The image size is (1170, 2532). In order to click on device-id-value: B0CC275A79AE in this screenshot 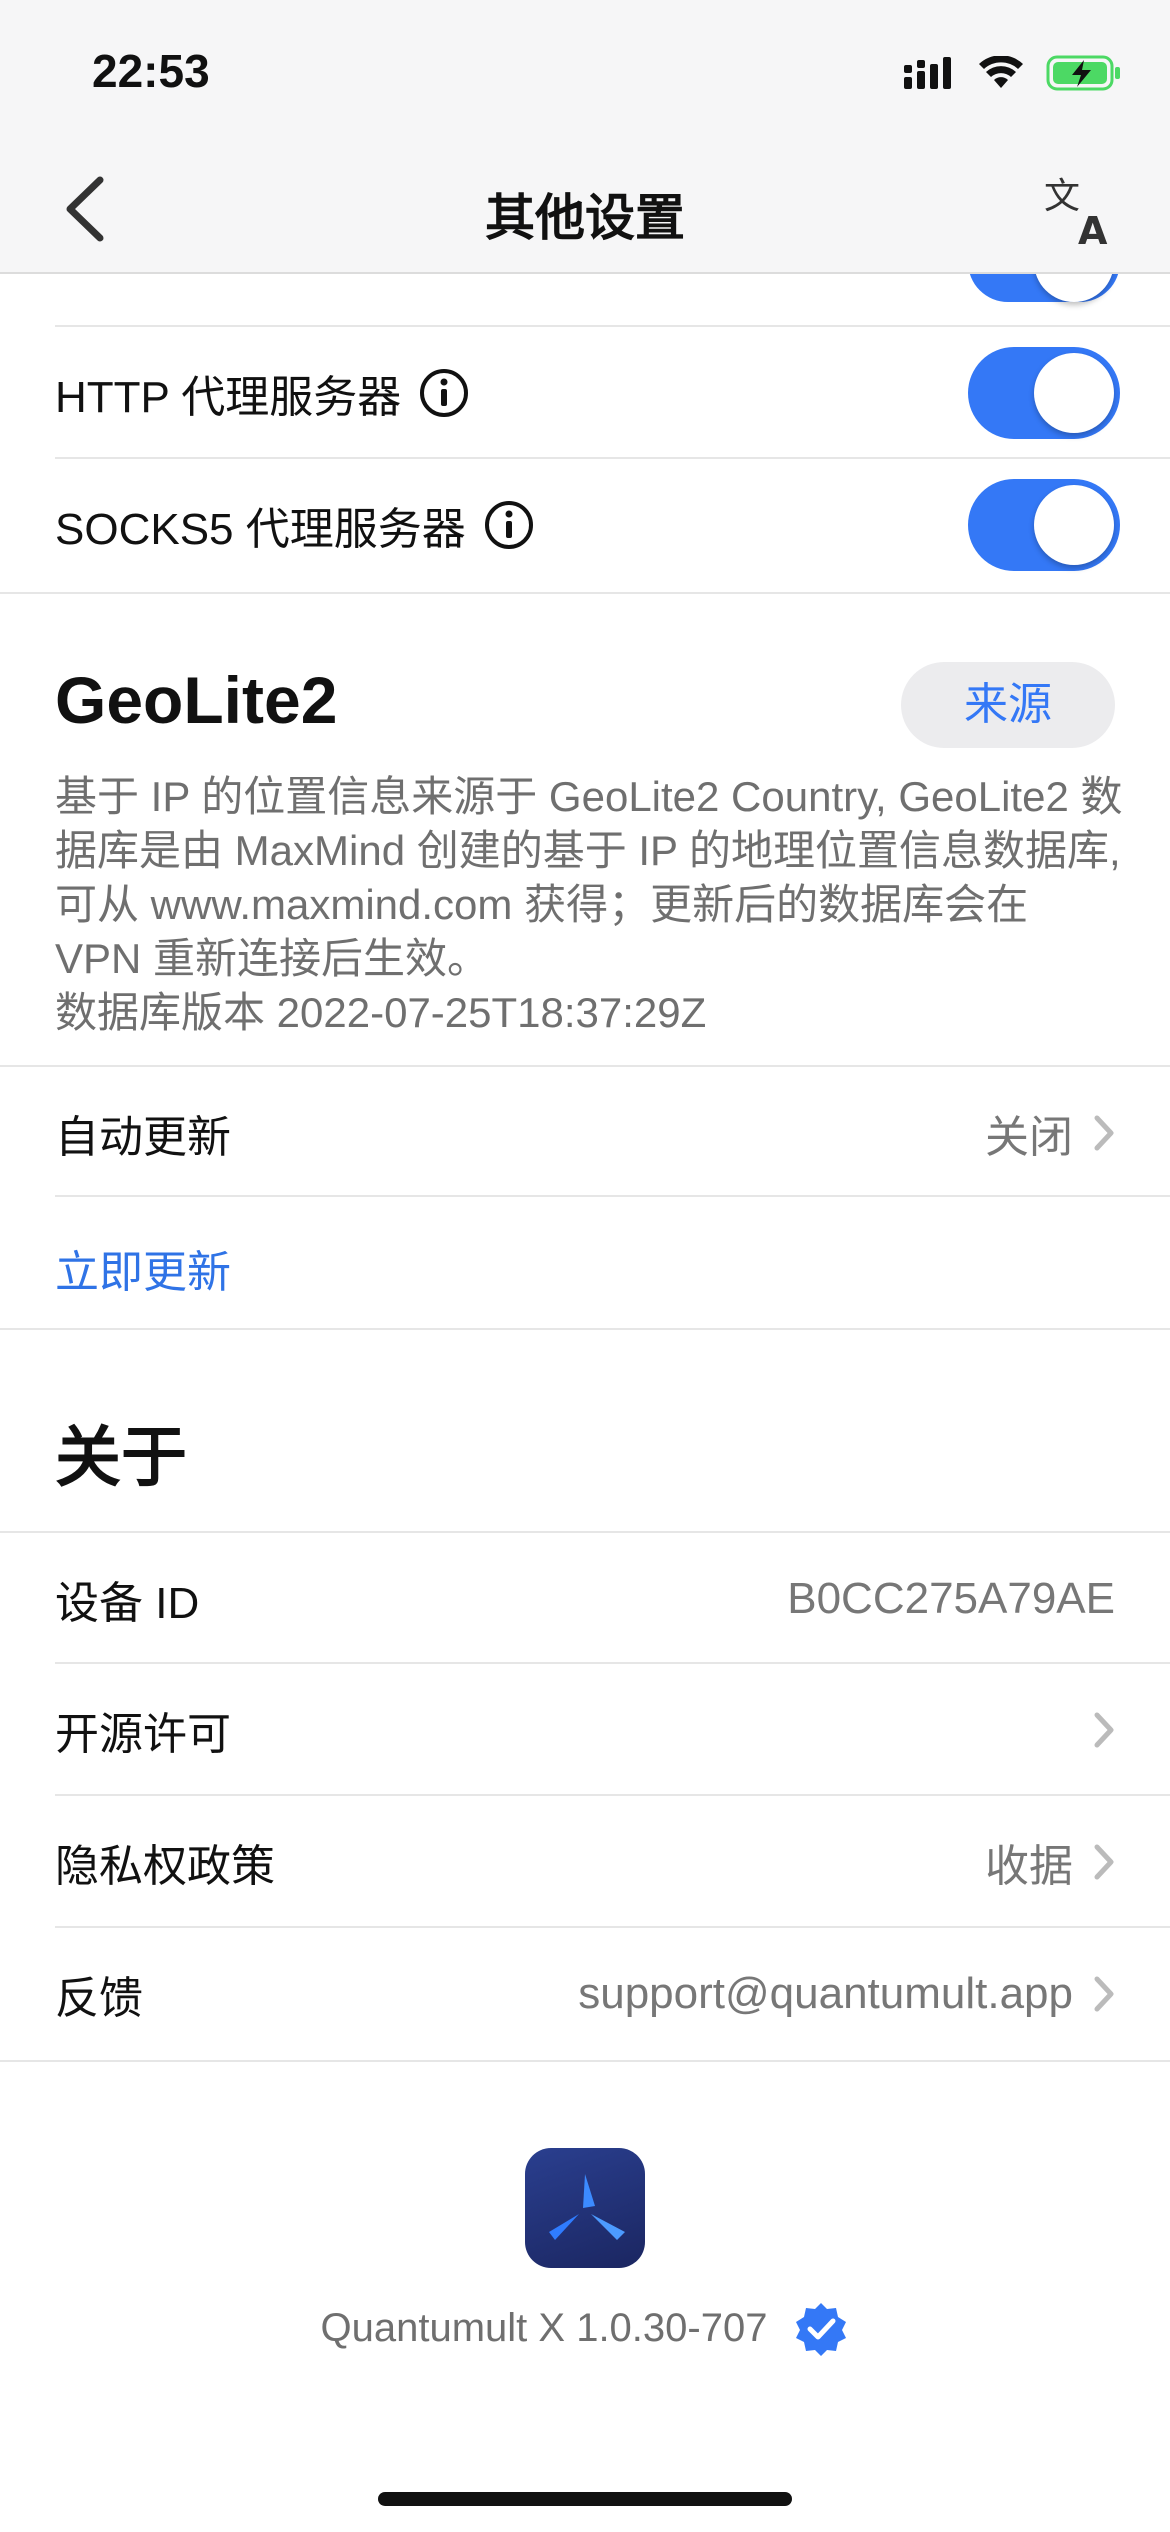, I will do `click(951, 1598)`.